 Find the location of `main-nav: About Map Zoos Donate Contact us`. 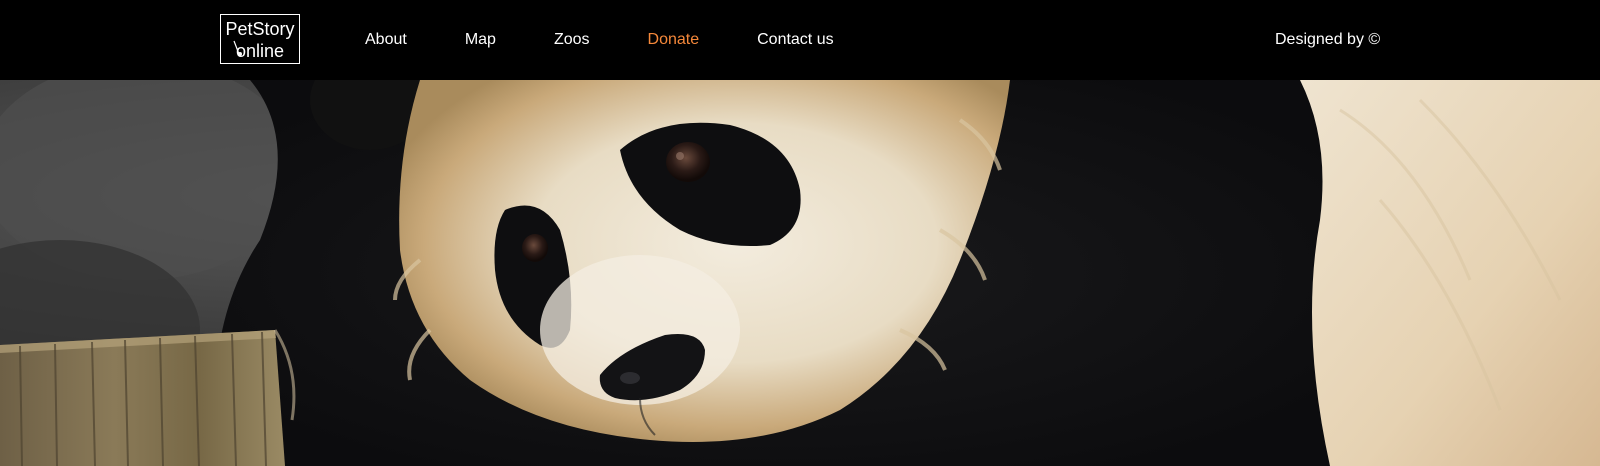

main-nav: About Map Zoos Donate Contact us is located at coordinates (628, 40).